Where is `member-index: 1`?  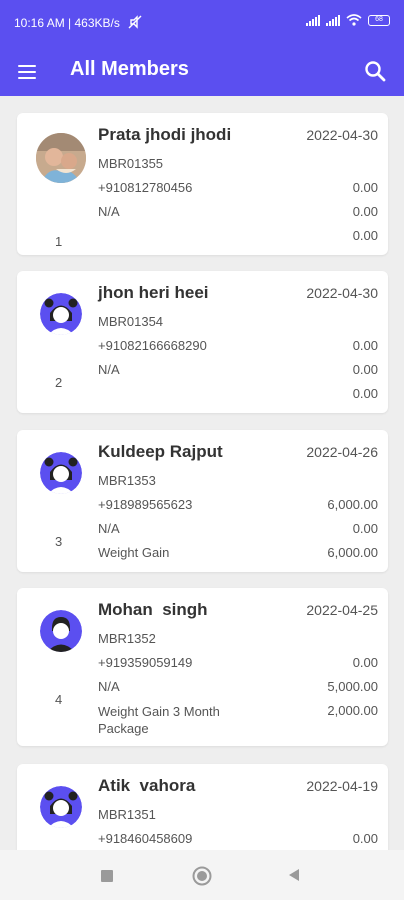
member-index: 1 is located at coordinates (59, 241).